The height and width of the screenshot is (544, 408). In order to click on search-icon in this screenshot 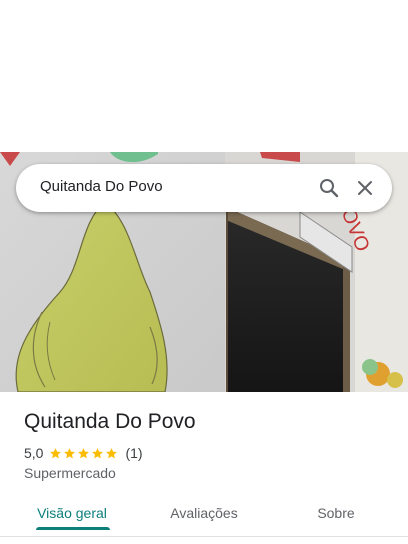, I will do `click(329, 188)`.